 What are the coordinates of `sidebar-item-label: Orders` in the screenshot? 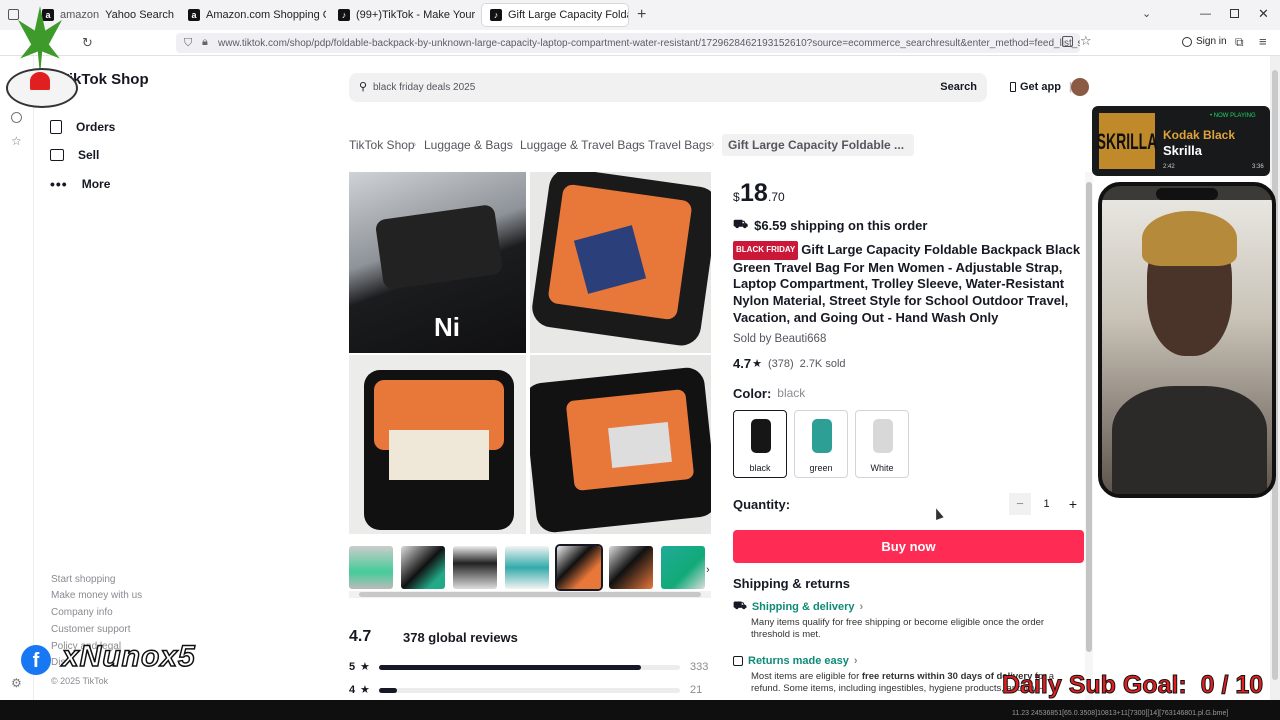 It's located at (96, 127).